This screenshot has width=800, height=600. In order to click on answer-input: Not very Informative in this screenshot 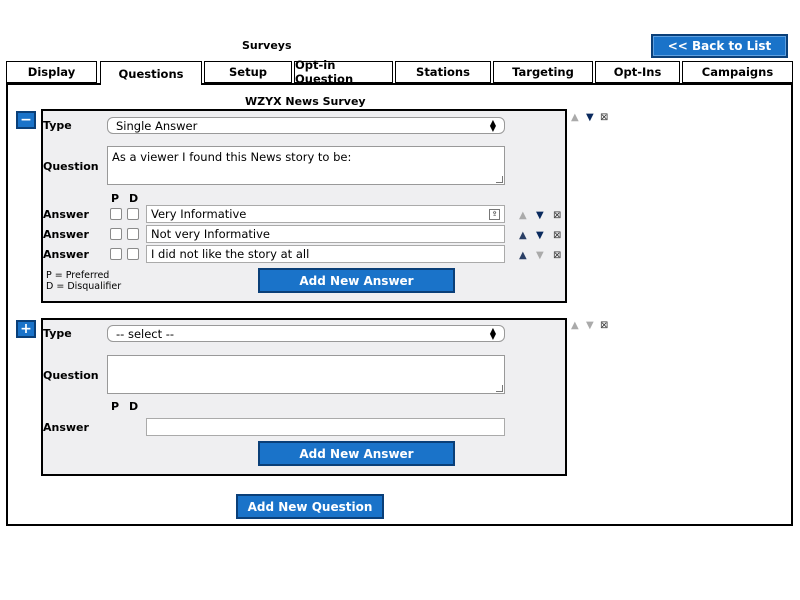, I will do `click(325, 234)`.